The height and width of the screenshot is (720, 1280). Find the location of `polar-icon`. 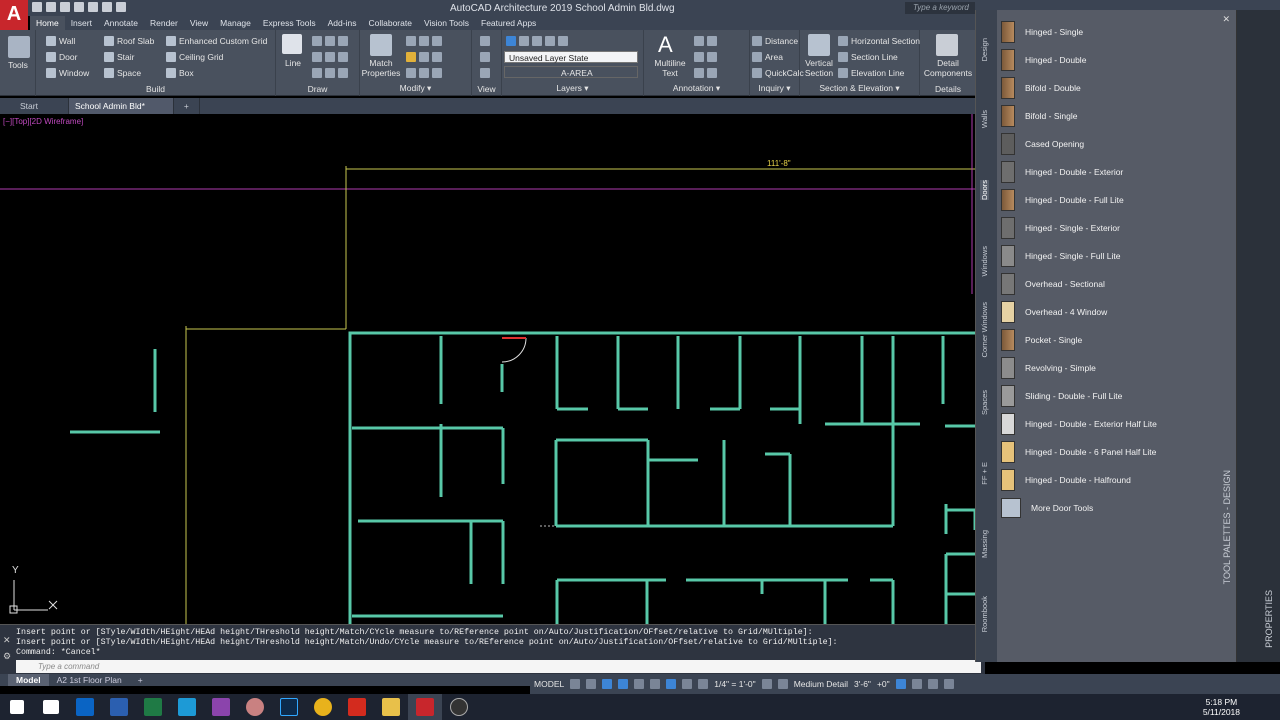

polar-icon is located at coordinates (623, 684).